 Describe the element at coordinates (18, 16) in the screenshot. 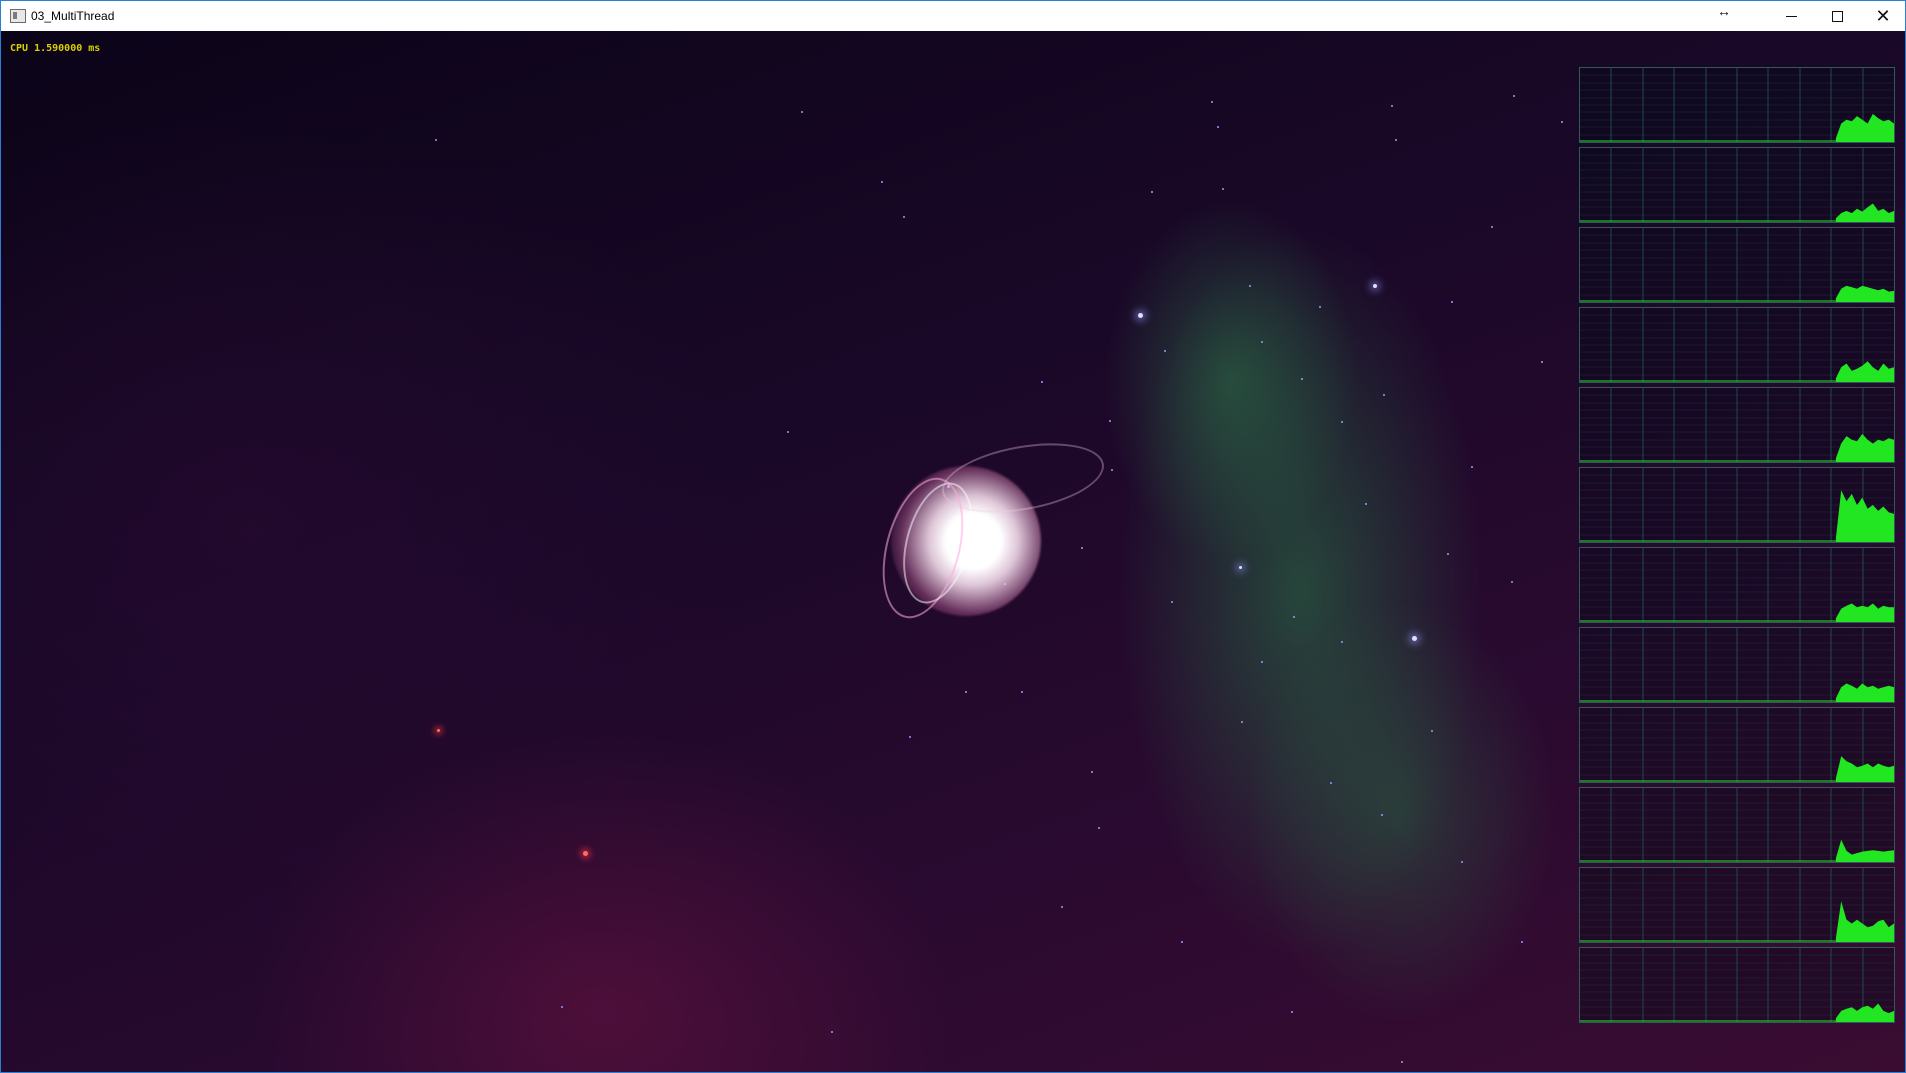

I see `app-window-icon` at that location.